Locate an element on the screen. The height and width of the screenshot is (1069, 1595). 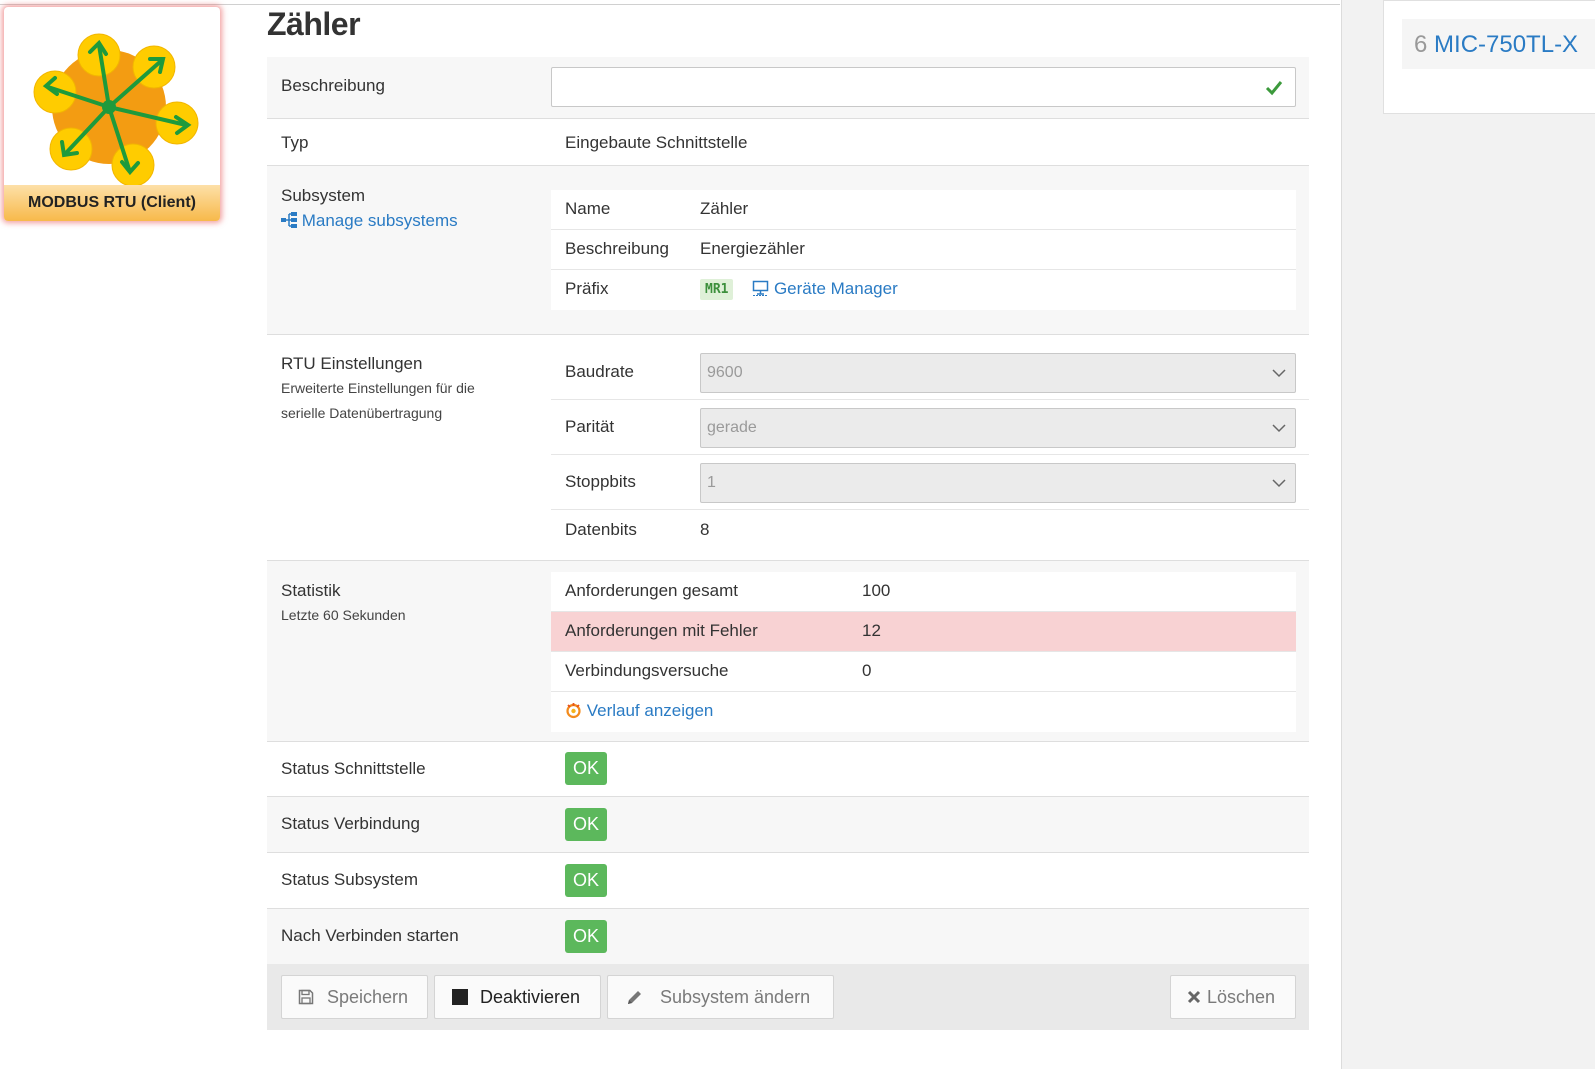
save-button: Speichern is located at coordinates (354, 997).